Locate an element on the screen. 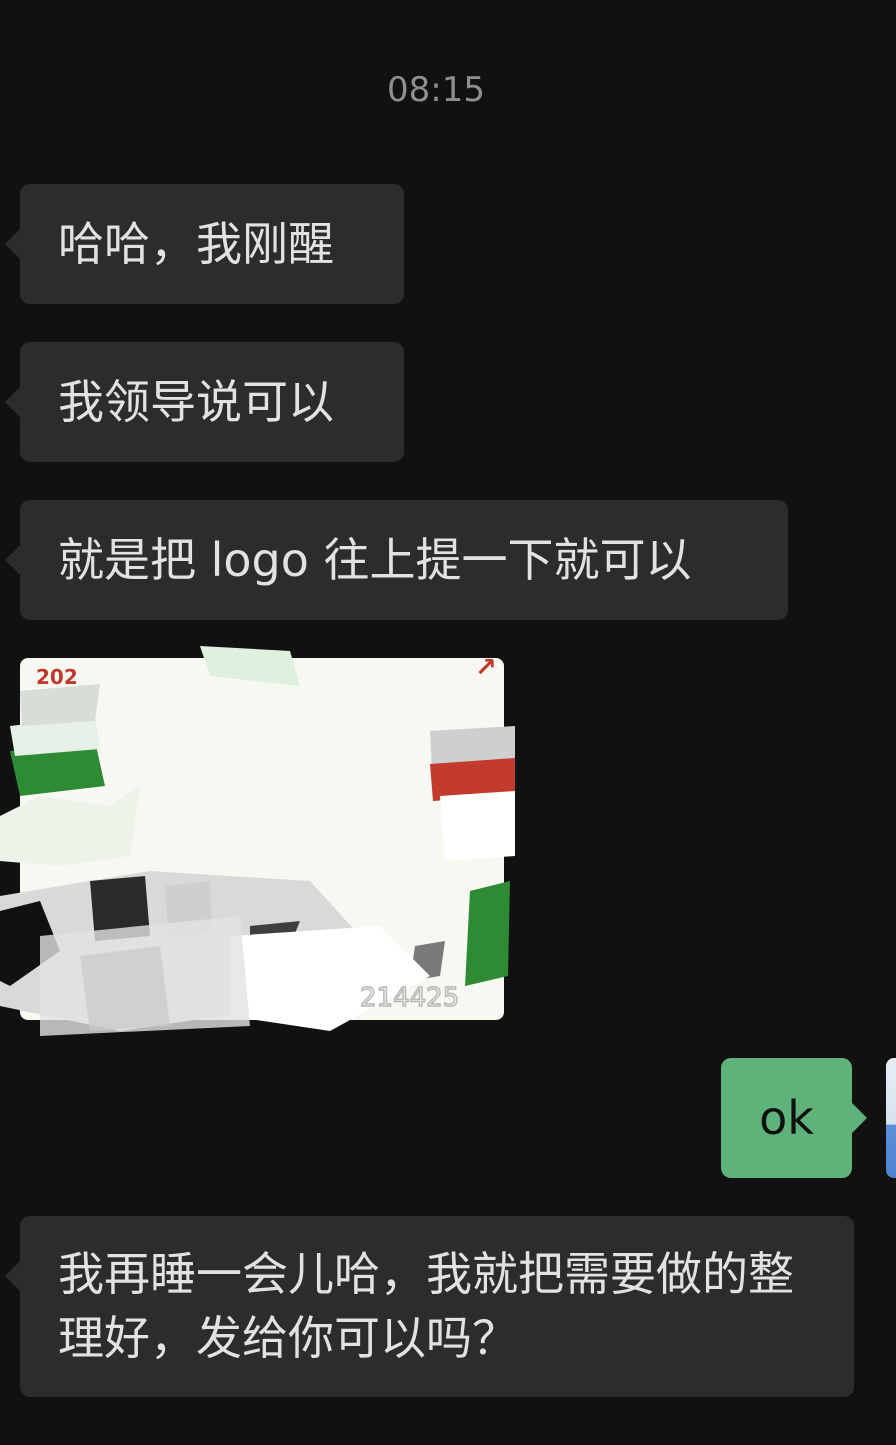  chat-timestamp: 08:15 is located at coordinates (436, 90).